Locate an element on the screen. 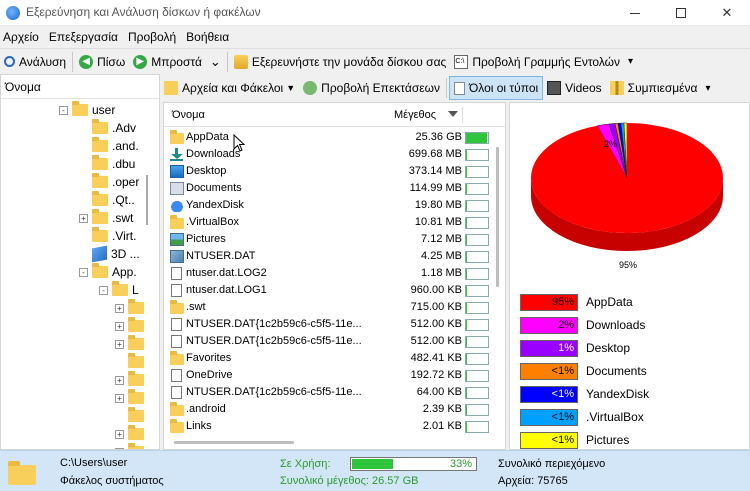 The height and width of the screenshot is (491, 750). tree-item: - user is located at coordinates (87, 110).